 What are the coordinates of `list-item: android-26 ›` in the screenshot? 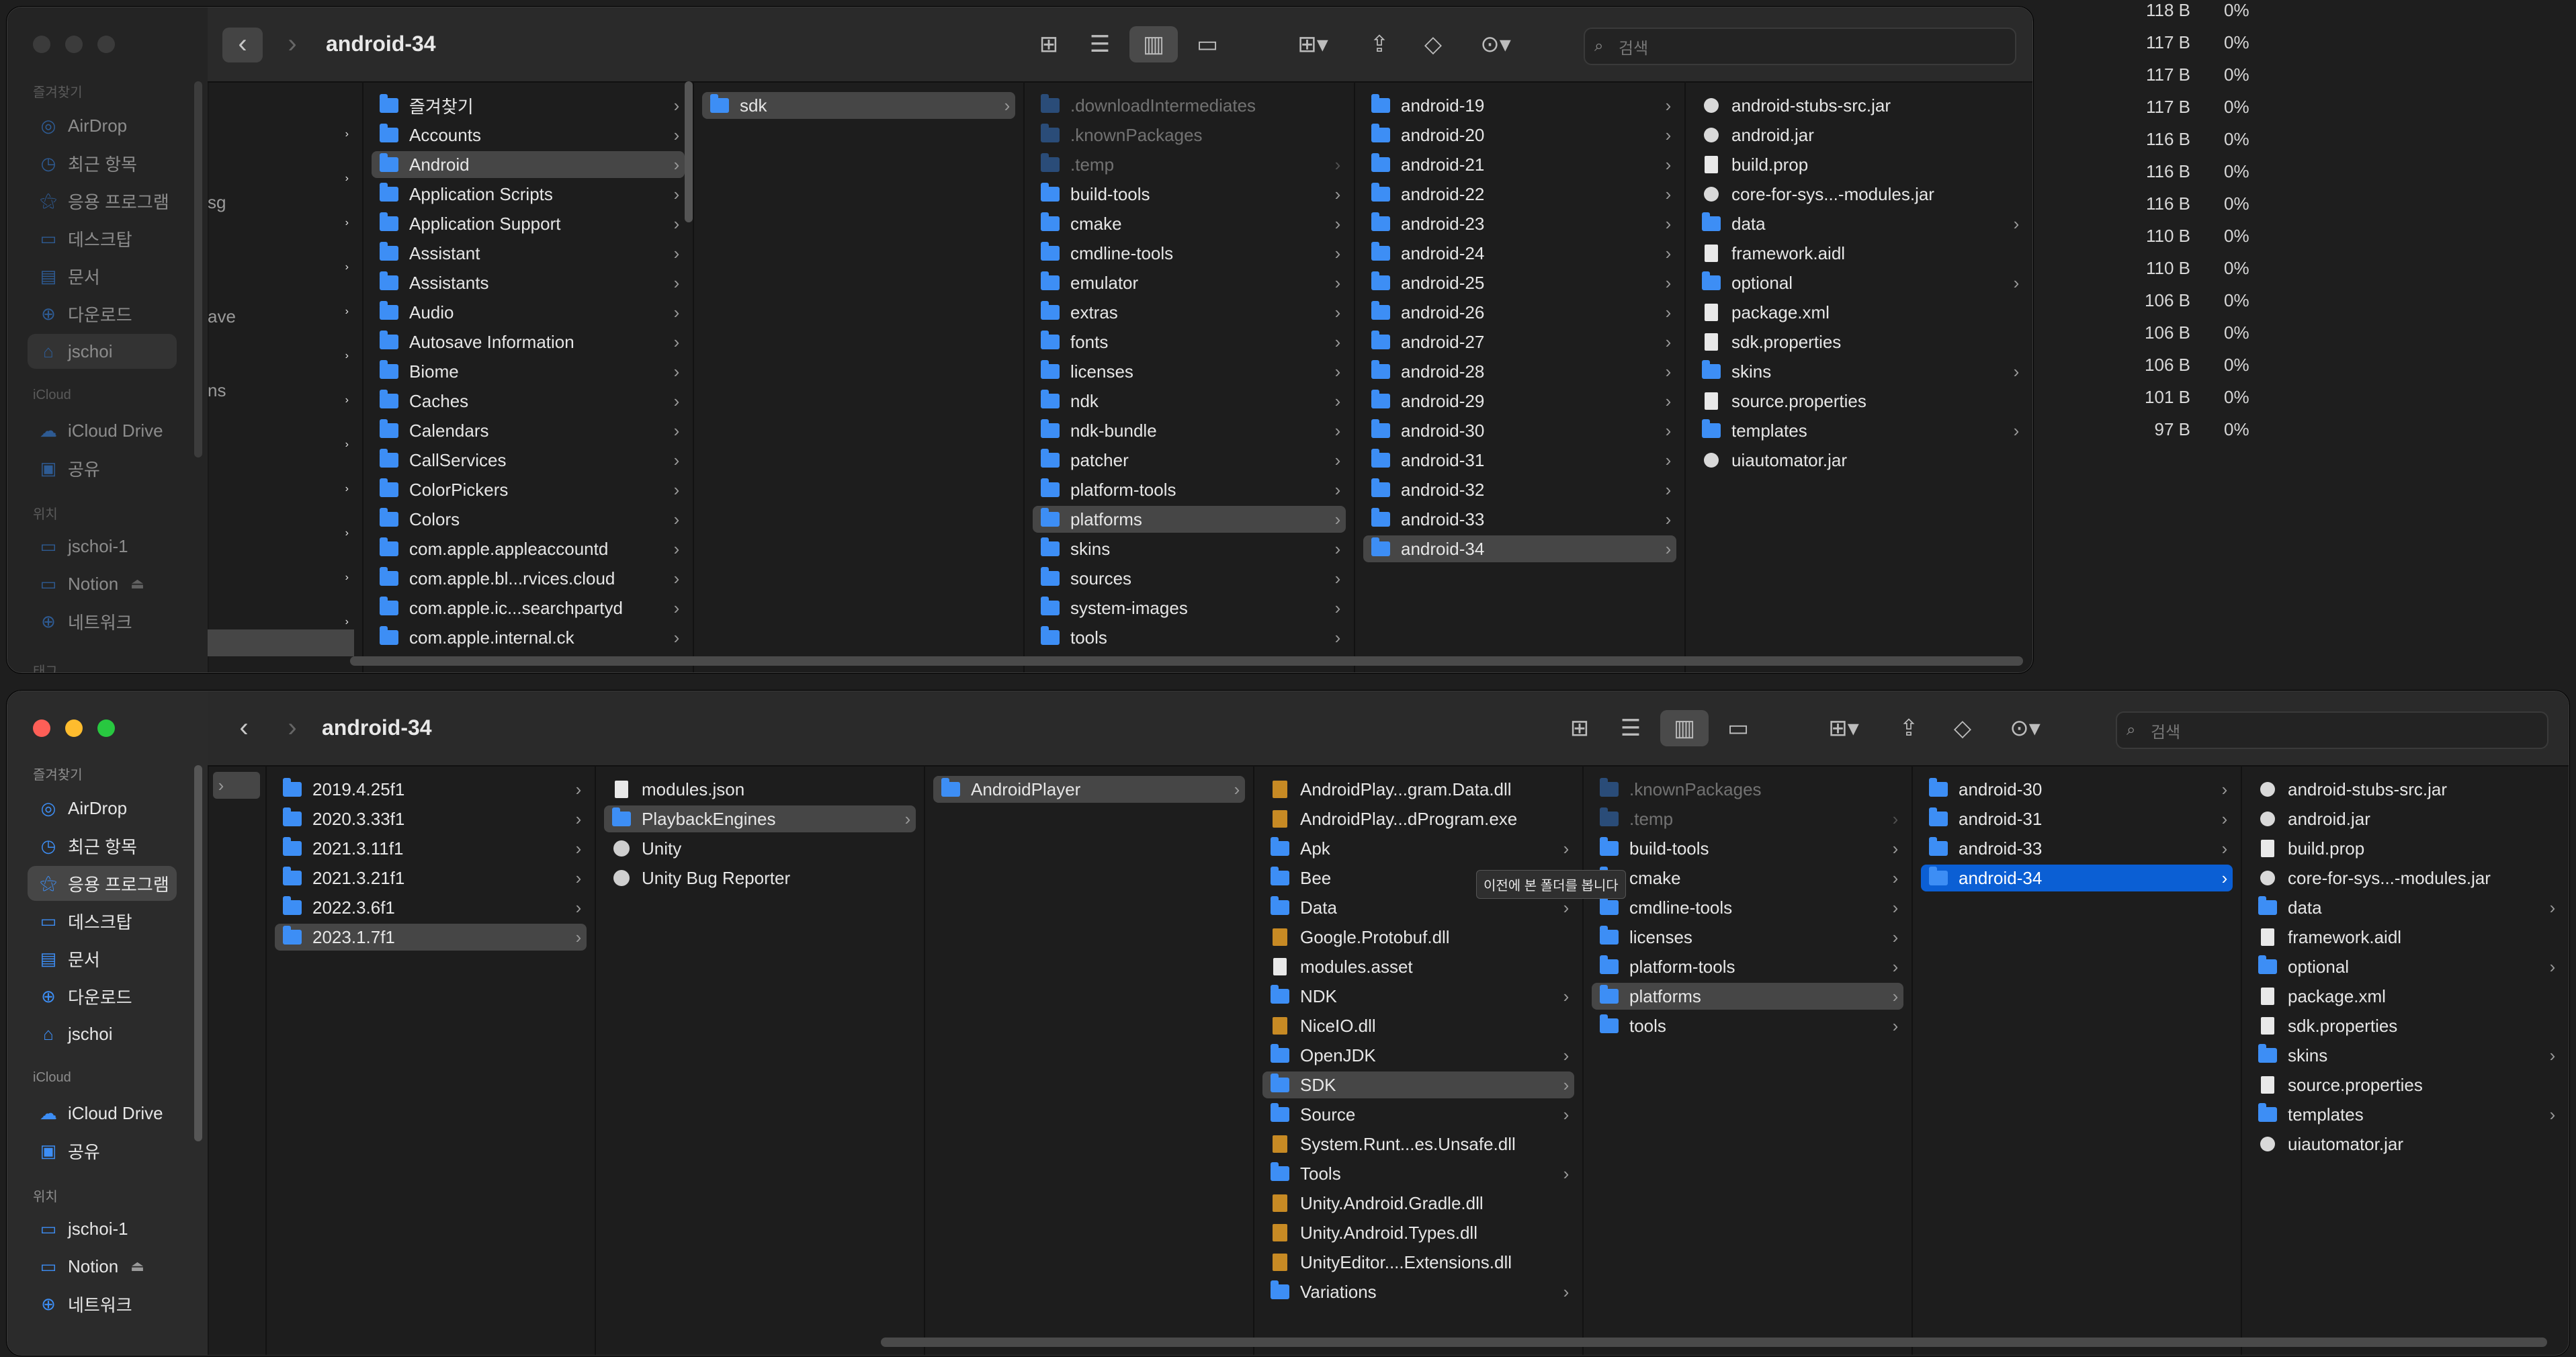 It's located at (1519, 312).